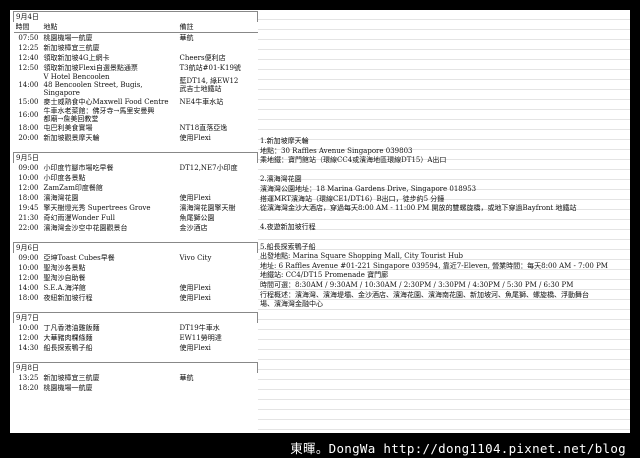  Describe the element at coordinates (68, 388) in the screenshot. I see `row-place: 桃園機場一航廈` at that location.